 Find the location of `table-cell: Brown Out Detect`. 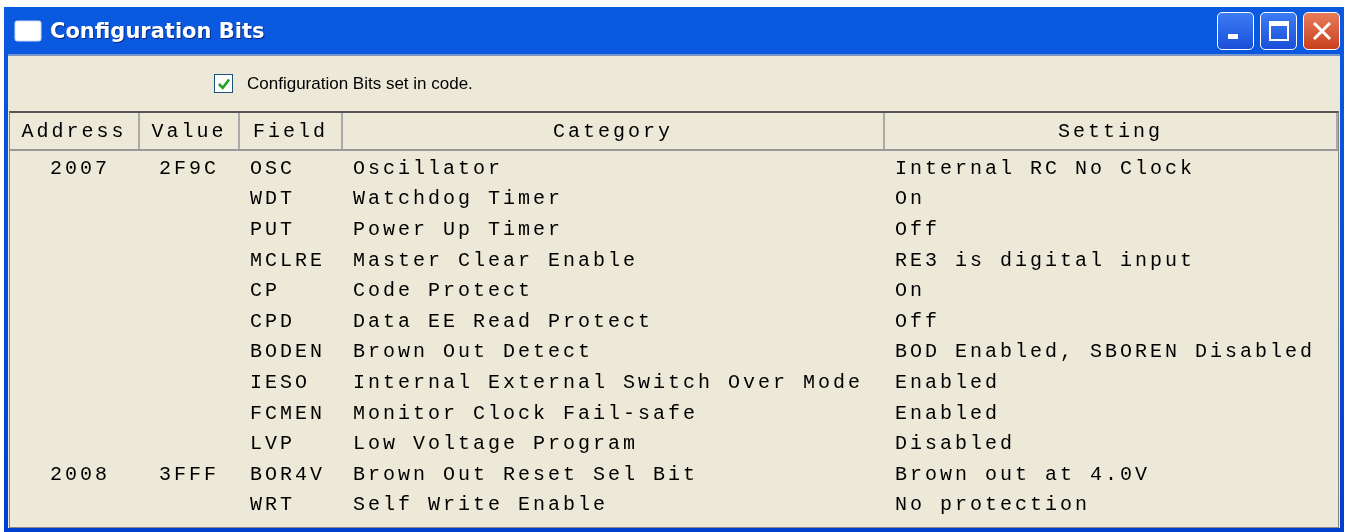

table-cell: Brown Out Detect is located at coordinates (473, 352).